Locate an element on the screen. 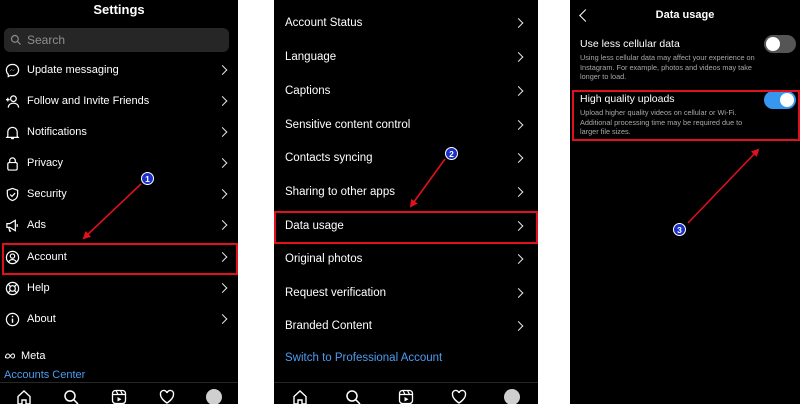  account-item-account-status: Account Status is located at coordinates (406, 23).